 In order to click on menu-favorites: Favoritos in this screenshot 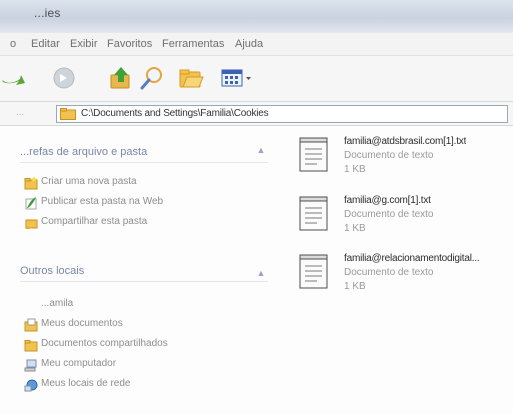, I will do `click(129, 44)`.